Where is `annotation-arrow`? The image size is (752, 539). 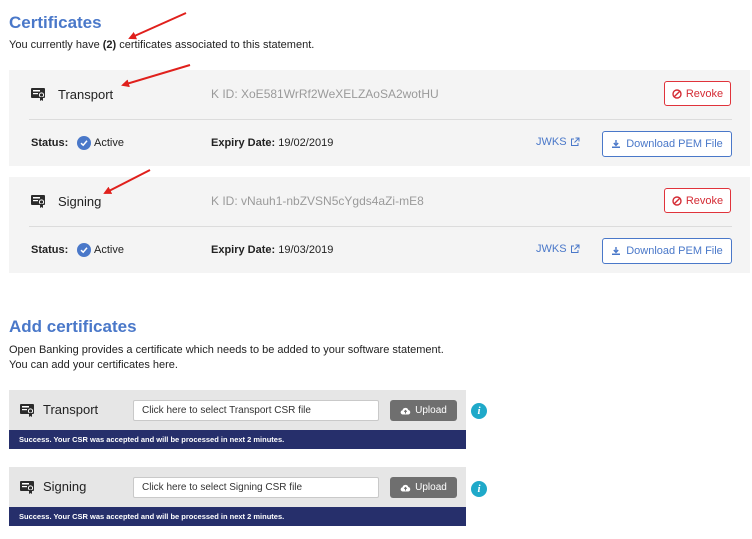 annotation-arrow is located at coordinates (157, 26).